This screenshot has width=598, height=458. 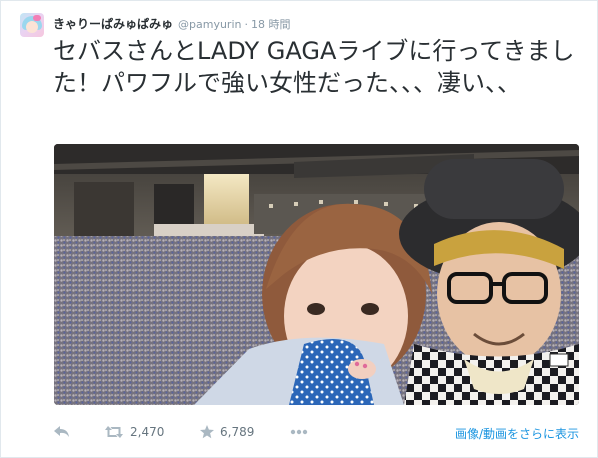 What do you see at coordinates (113, 23) in the screenshot?
I see `display-name: きゃりーぱみゅぱみゅ` at bounding box center [113, 23].